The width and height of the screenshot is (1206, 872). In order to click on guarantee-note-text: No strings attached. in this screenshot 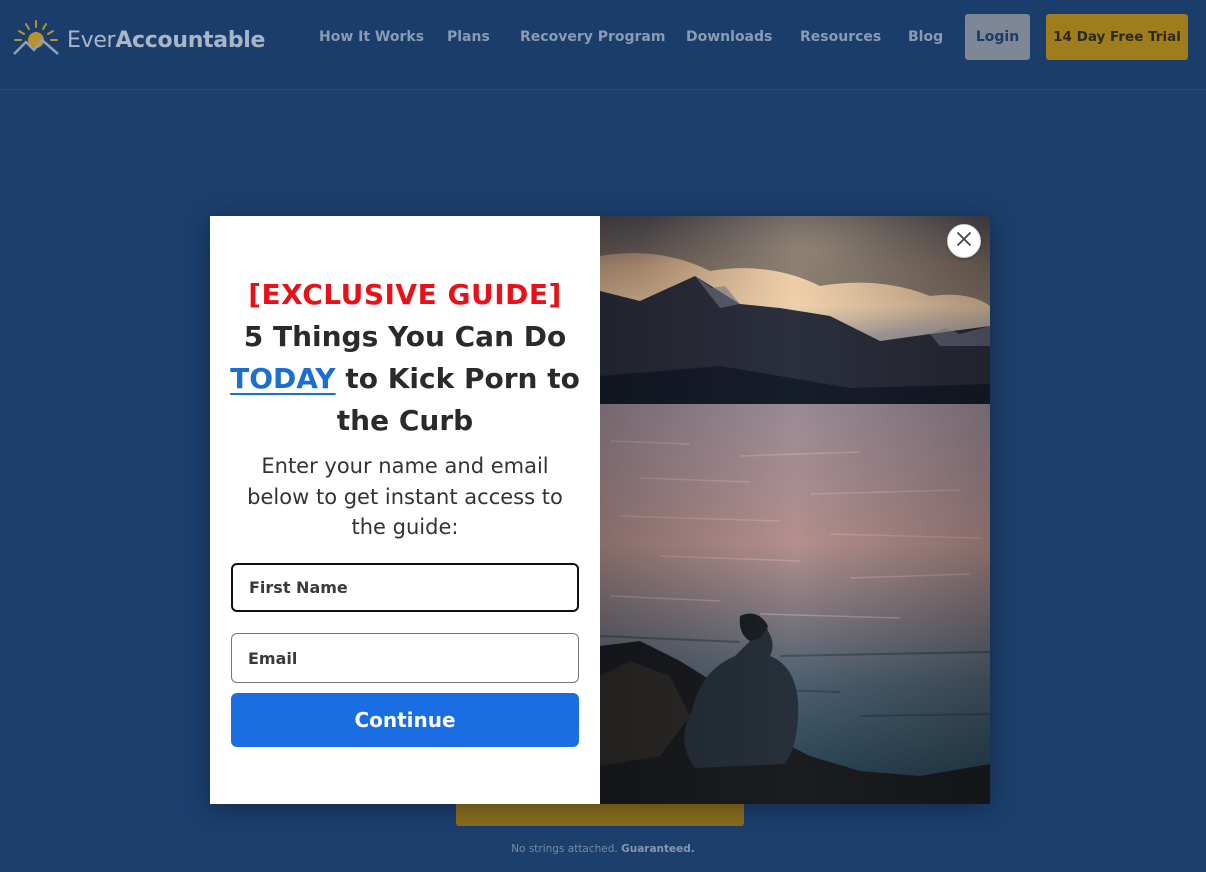, I will do `click(564, 849)`.